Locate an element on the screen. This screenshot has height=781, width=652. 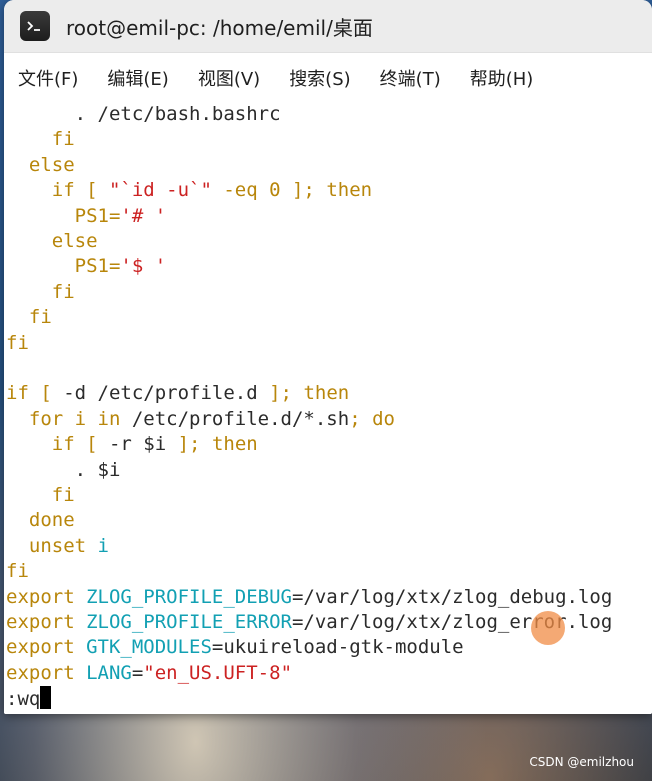
menu-bar: 文件(F) 编辑(E) 视图(V) 搜索(S) 终端(T) 帮助(H) is located at coordinates (328, 78).